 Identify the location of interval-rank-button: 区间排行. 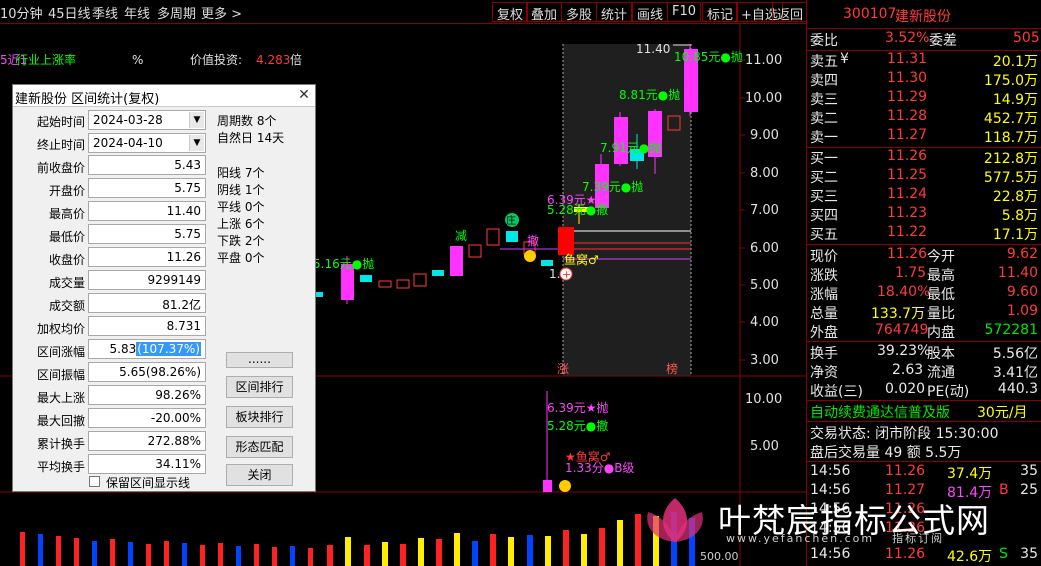
(259, 387).